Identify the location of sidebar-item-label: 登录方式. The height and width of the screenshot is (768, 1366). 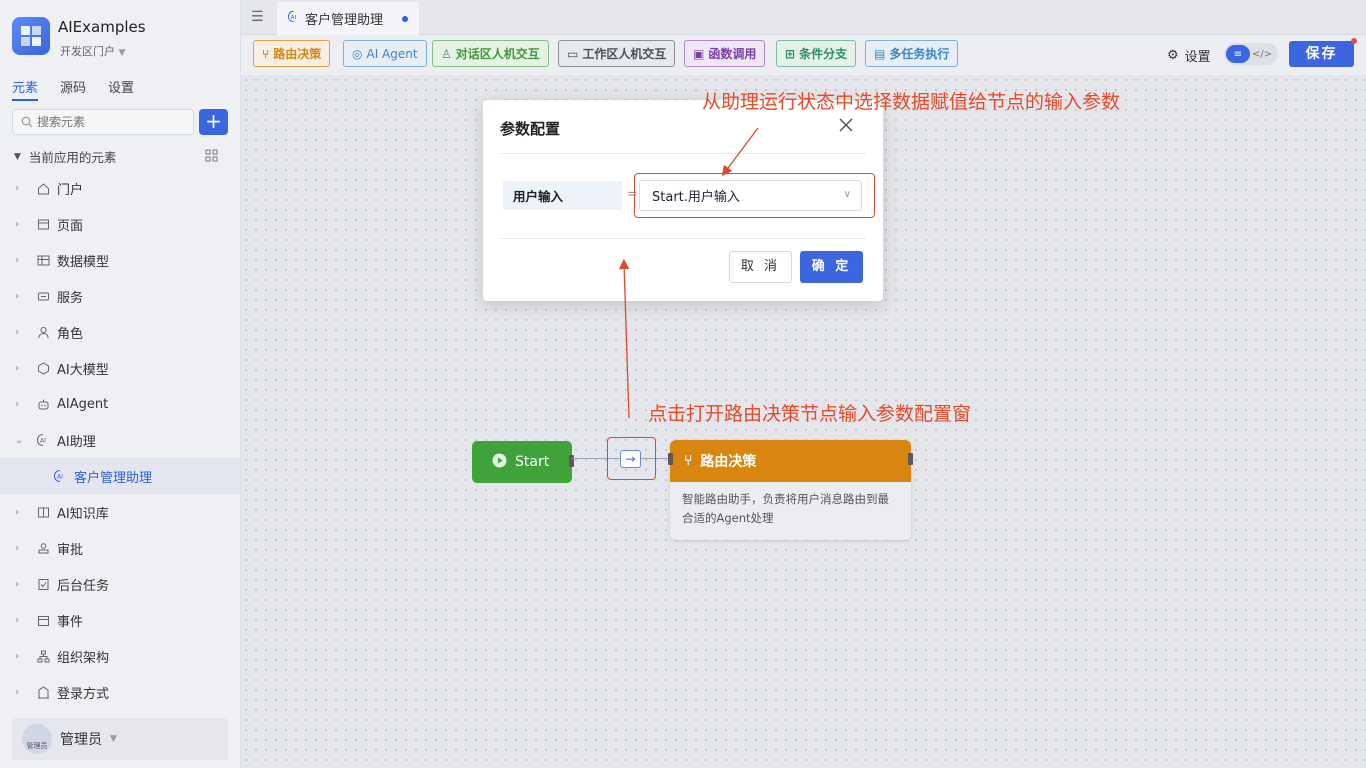
(83, 694).